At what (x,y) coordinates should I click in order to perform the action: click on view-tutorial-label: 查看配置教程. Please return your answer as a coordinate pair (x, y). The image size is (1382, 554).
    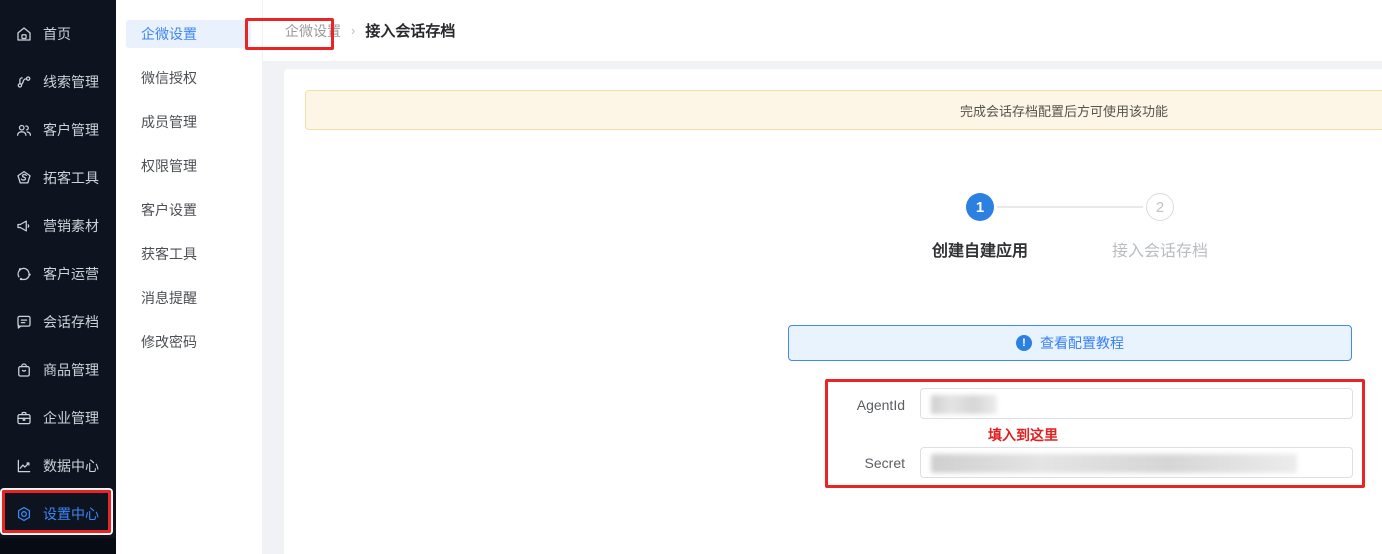
    Looking at the image, I should click on (1082, 343).